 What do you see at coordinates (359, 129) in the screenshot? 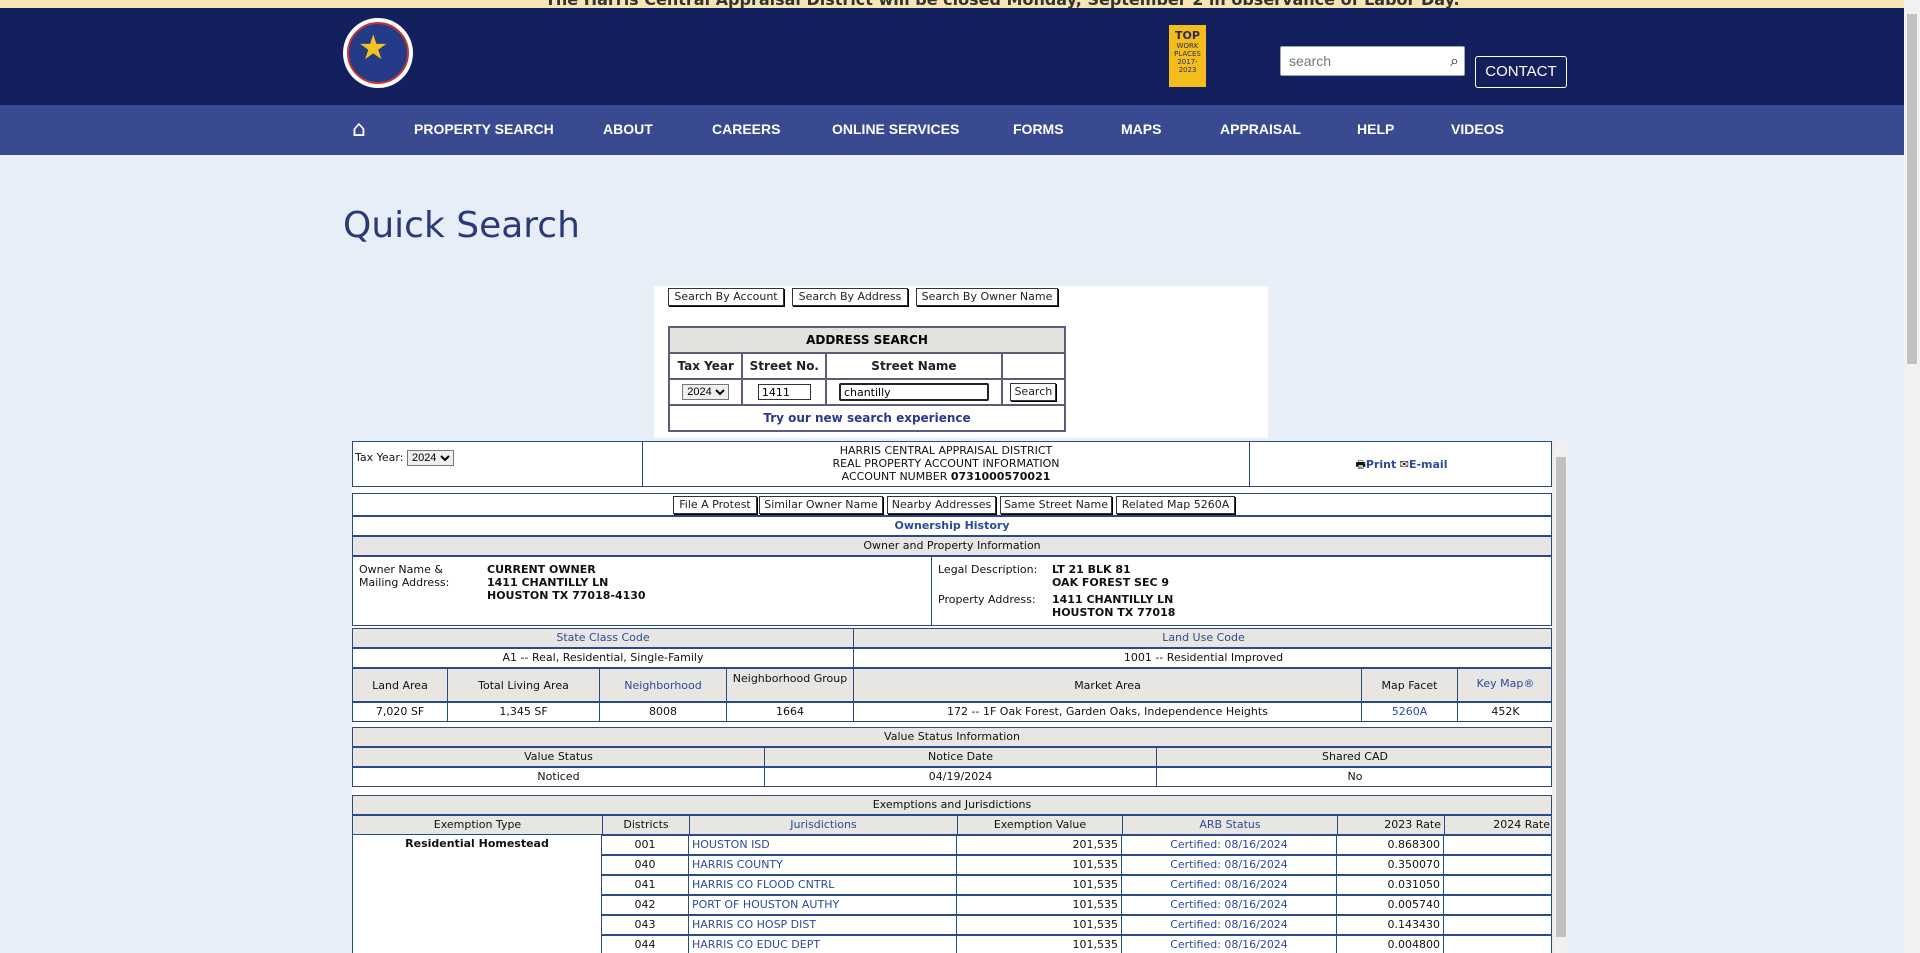
I see `home-icon: ⌂` at bounding box center [359, 129].